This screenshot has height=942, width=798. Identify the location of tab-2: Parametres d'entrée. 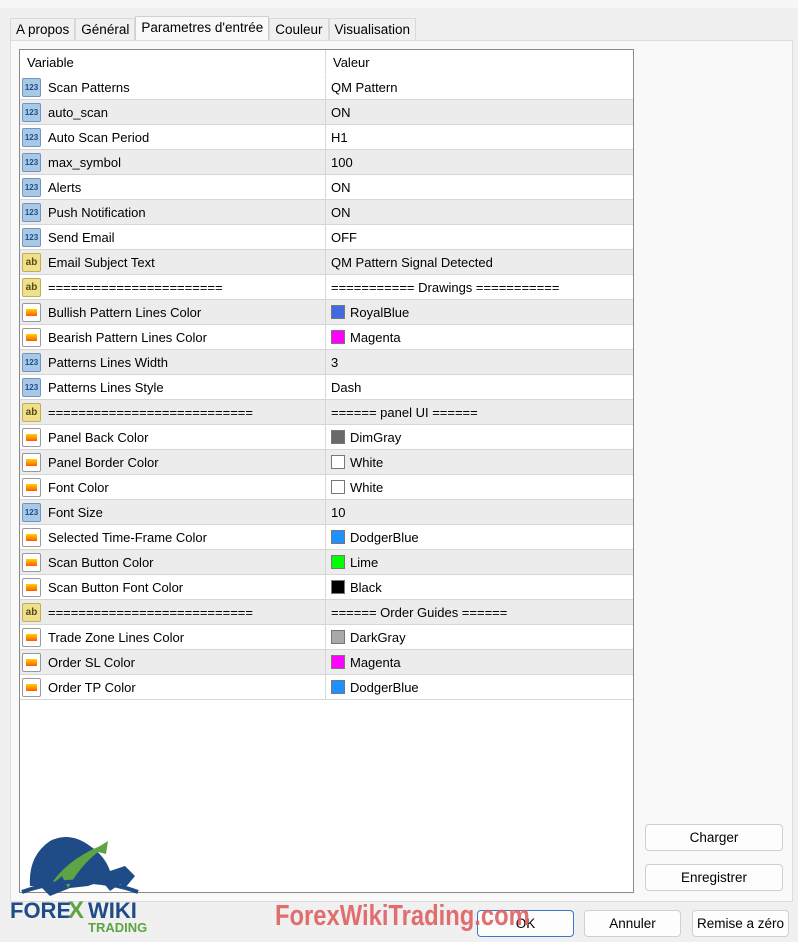
(202, 28).